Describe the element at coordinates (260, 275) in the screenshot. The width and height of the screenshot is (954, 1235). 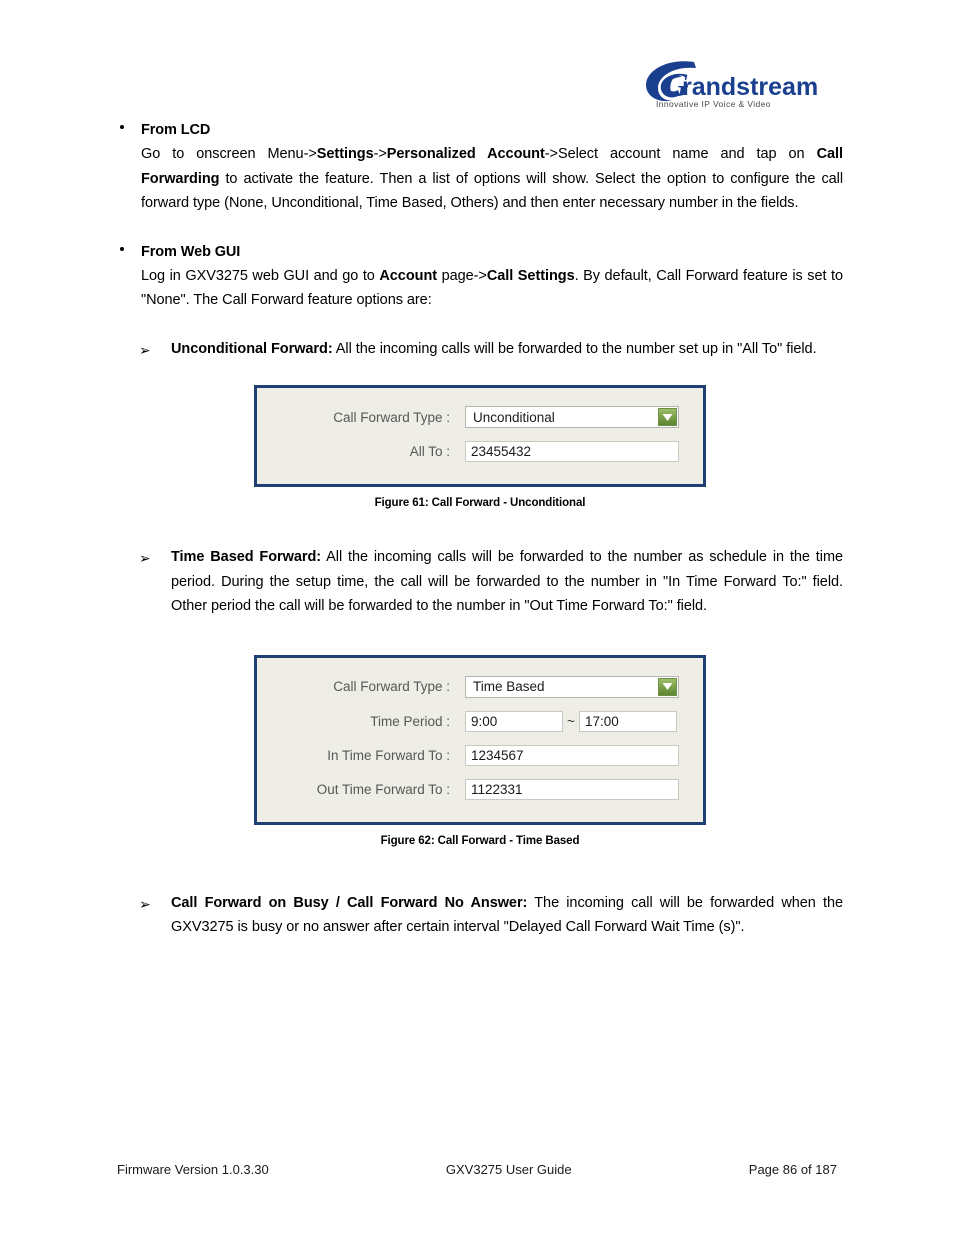
I see `webgui-text-1: Log in GXV3275 web GUI and go to` at that location.